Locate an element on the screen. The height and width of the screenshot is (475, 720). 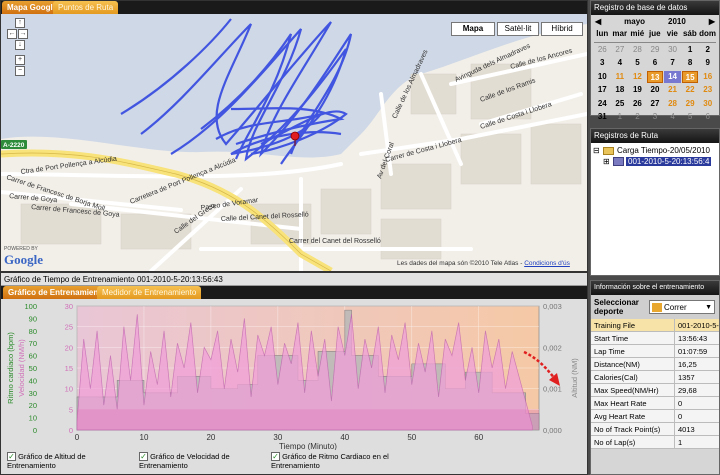
street-label: Carrer del Canet del Rosselló is located at coordinates (335, 241).